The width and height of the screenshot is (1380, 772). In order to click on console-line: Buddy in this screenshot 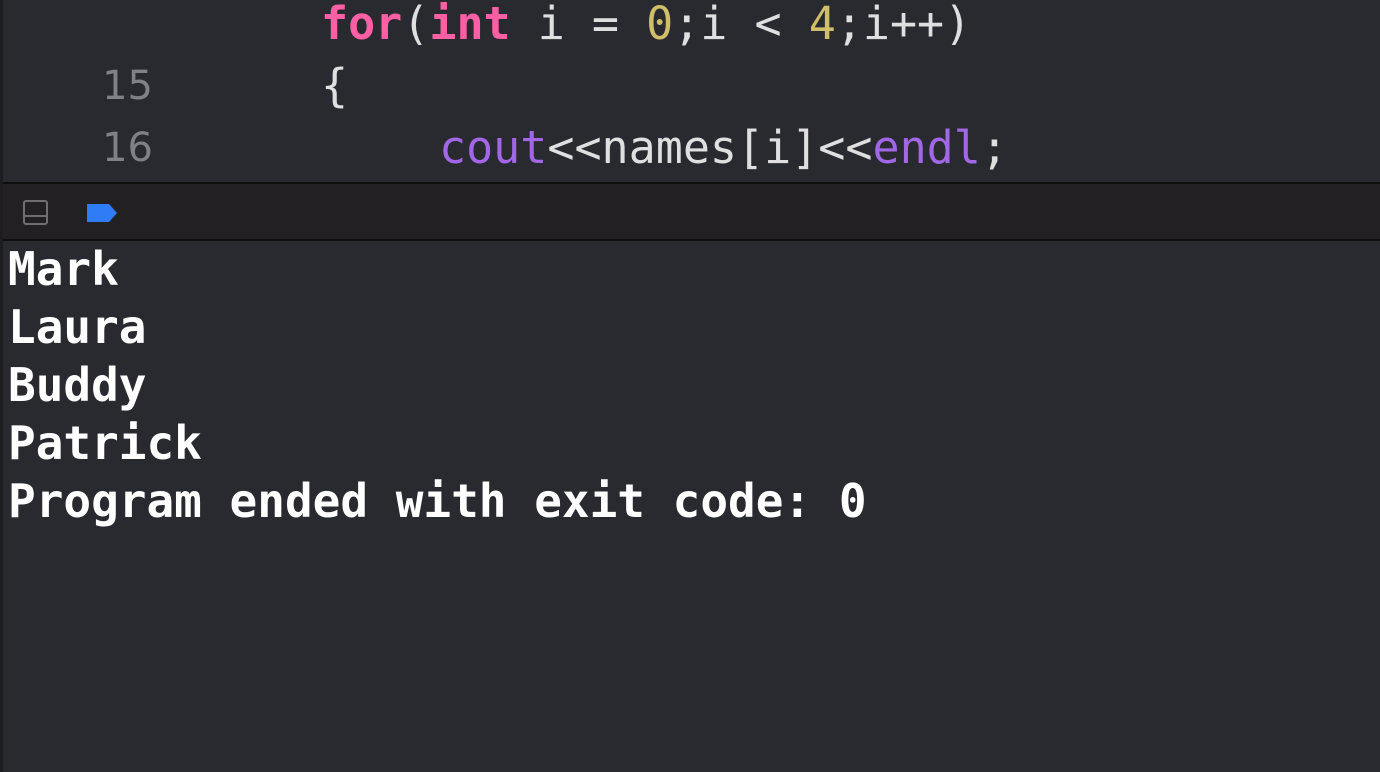, I will do `click(77, 385)`.